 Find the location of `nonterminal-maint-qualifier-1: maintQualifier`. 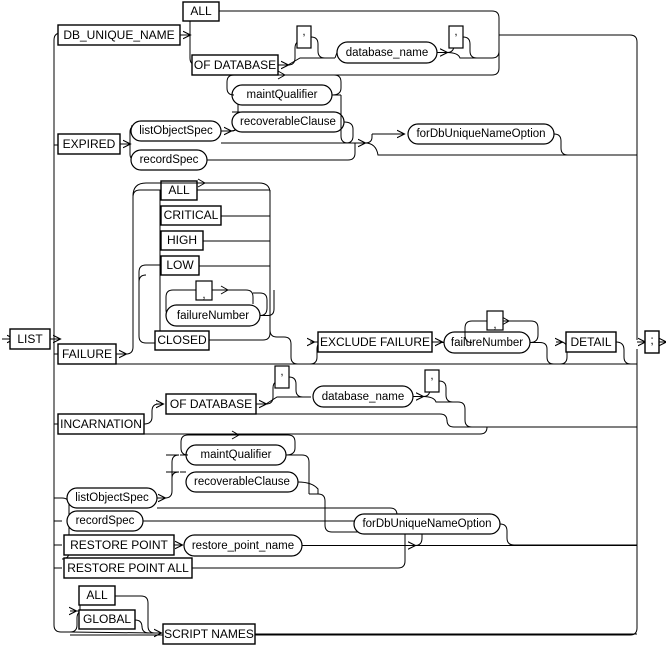

nonterminal-maint-qualifier-1: maintQualifier is located at coordinates (282, 95).